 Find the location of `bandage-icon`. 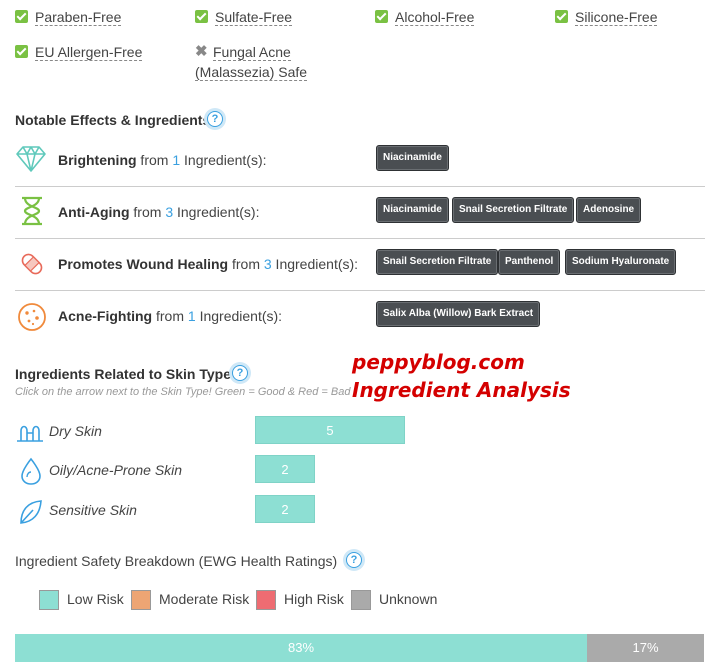

bandage-icon is located at coordinates (32, 264).